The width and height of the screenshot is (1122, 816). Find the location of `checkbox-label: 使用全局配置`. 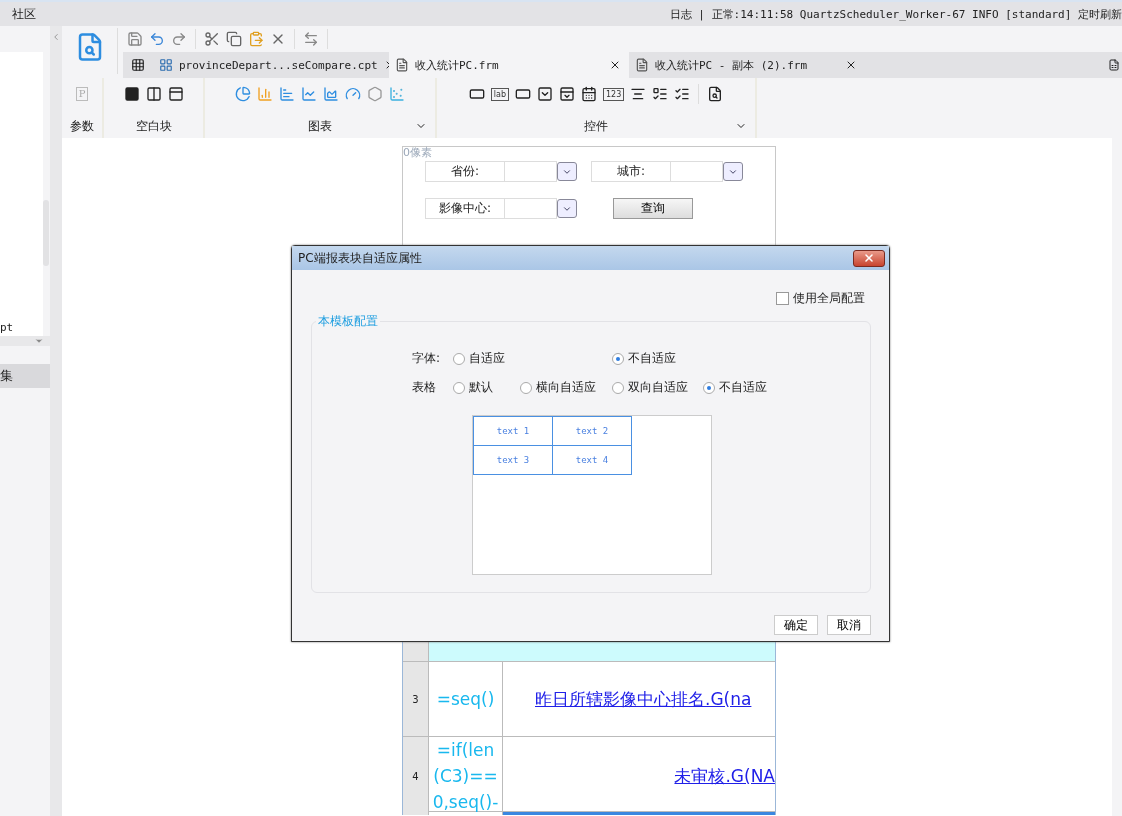

checkbox-label: 使用全局配置 is located at coordinates (829, 298).